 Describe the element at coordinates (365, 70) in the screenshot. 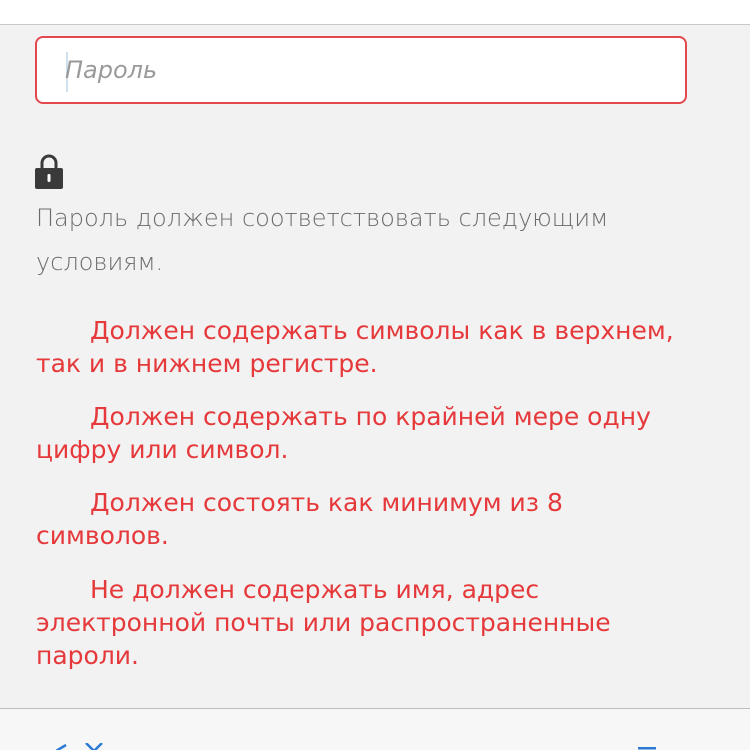

I see `password-input` at that location.